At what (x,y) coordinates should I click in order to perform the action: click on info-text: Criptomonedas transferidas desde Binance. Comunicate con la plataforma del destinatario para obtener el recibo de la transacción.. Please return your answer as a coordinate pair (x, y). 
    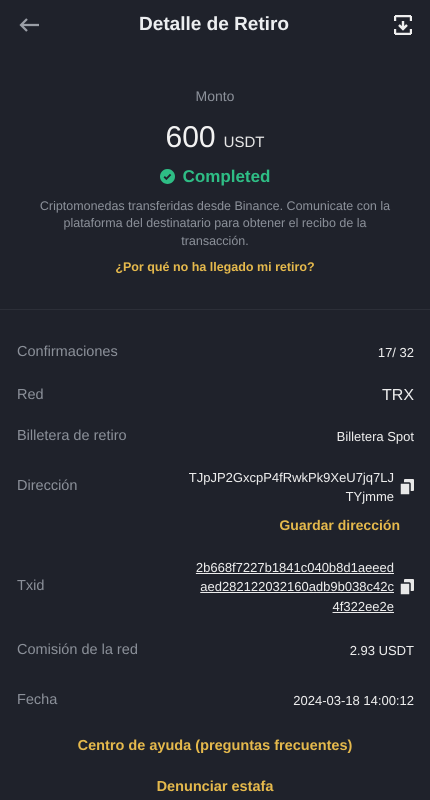
    Looking at the image, I should click on (215, 224).